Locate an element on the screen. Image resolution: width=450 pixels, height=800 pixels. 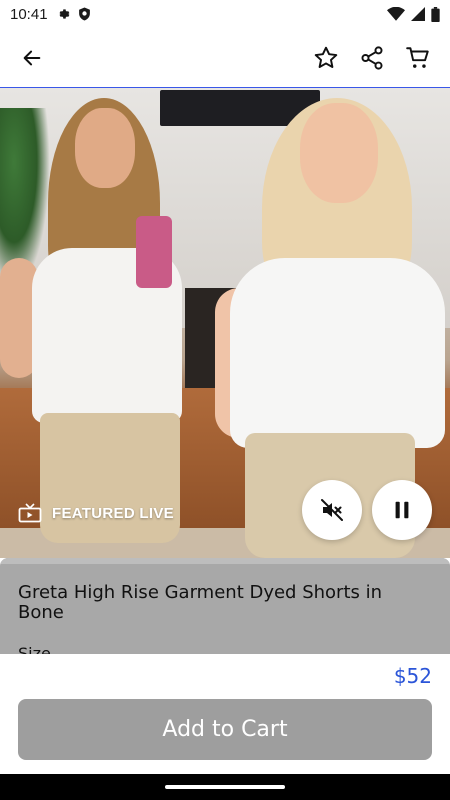
favorite-button is located at coordinates (326, 58).